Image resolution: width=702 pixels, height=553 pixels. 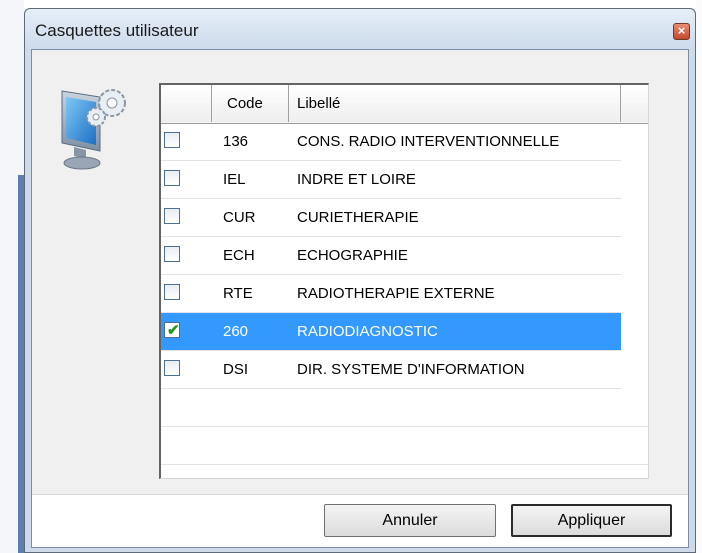 What do you see at coordinates (236, 331) in the screenshot?
I see `row-code: 260` at bounding box center [236, 331].